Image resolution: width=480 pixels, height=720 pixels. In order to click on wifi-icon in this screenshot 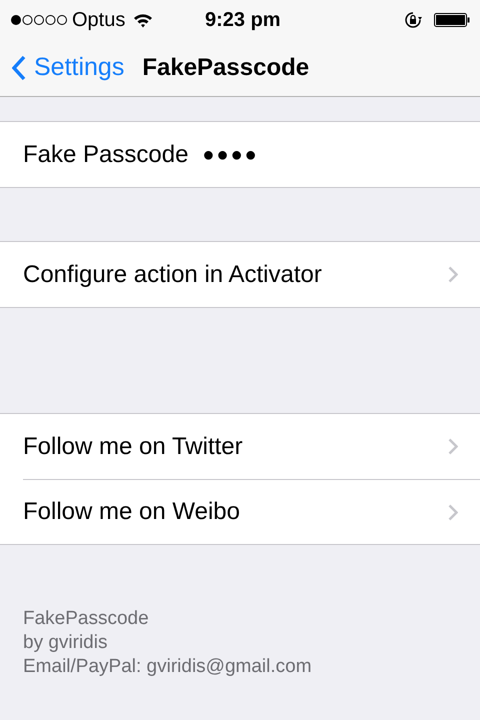, I will do `click(143, 20)`.